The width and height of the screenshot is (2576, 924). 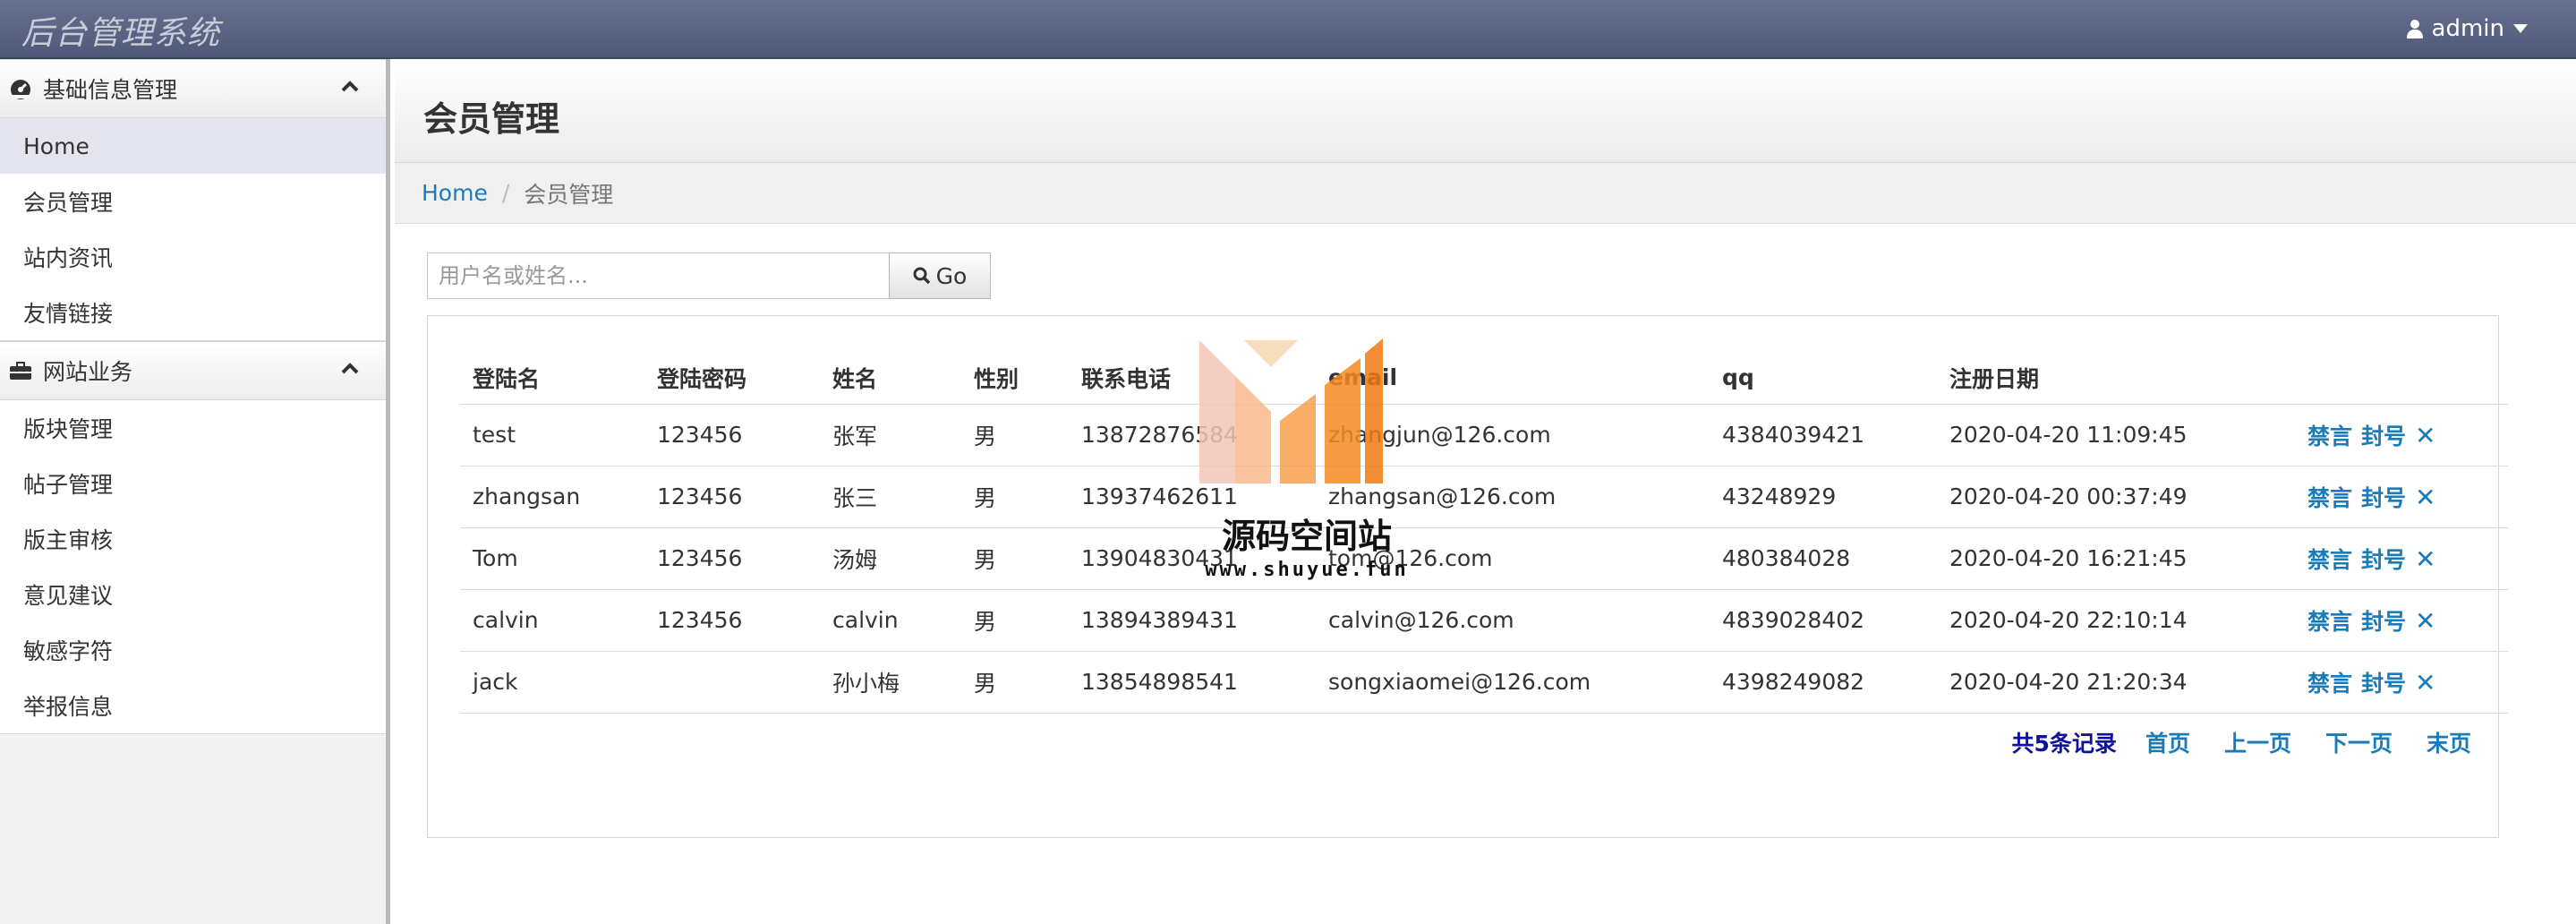 I want to click on cell-qq: 4384039421, so click(x=1823, y=434).